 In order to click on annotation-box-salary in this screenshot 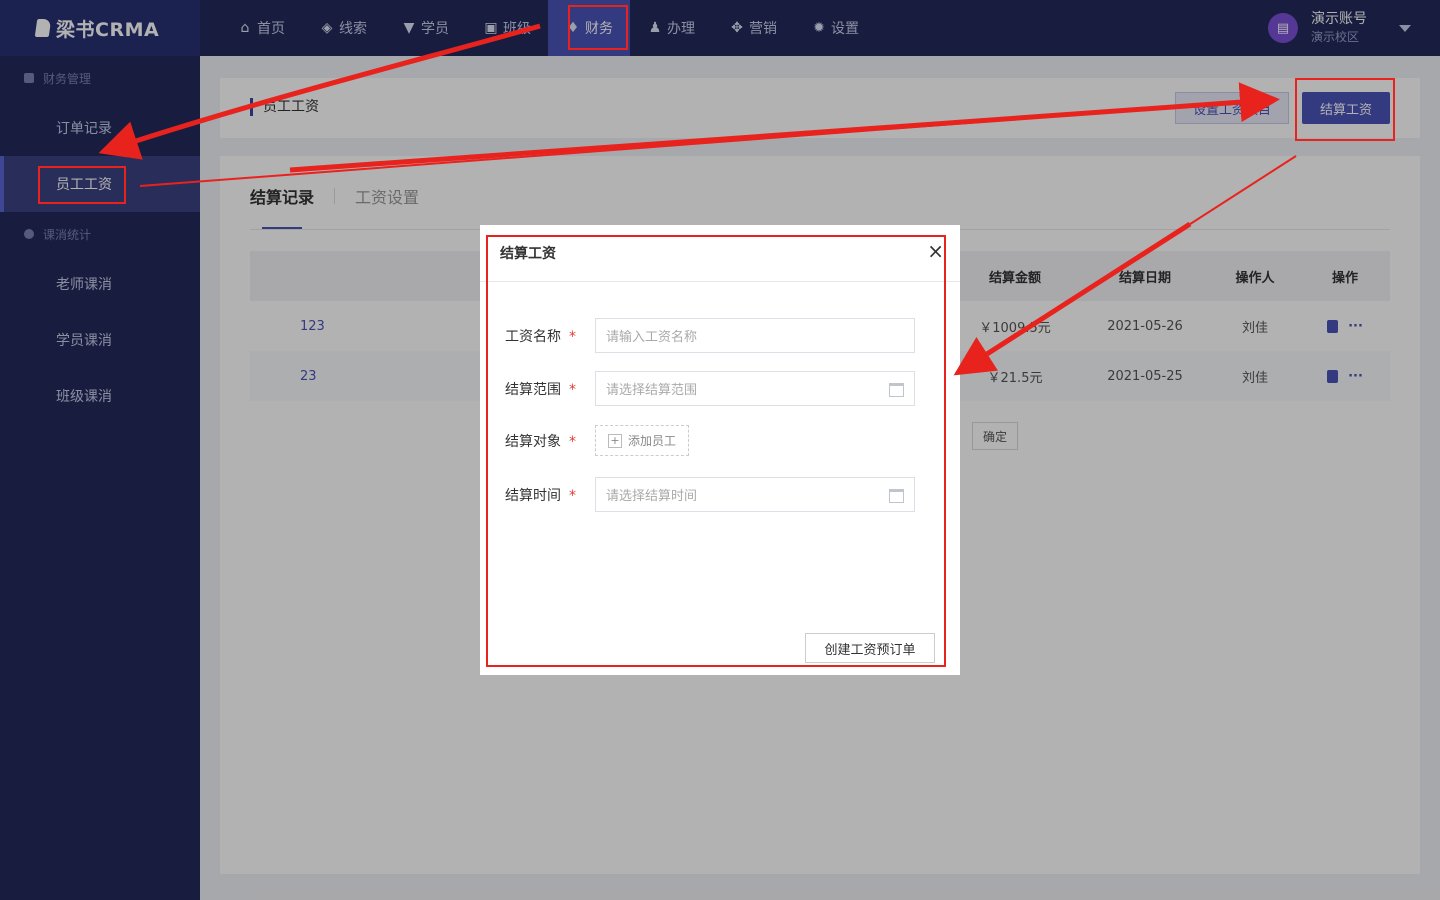, I will do `click(82, 185)`.